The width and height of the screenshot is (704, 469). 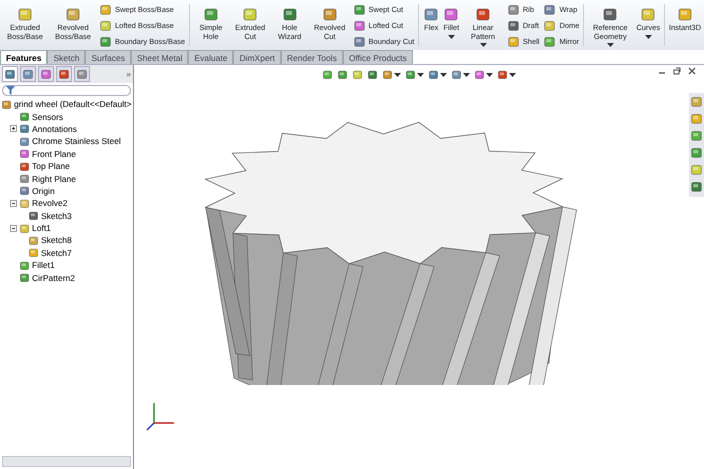 I want to click on tree-item: Origin, so click(x=43, y=191).